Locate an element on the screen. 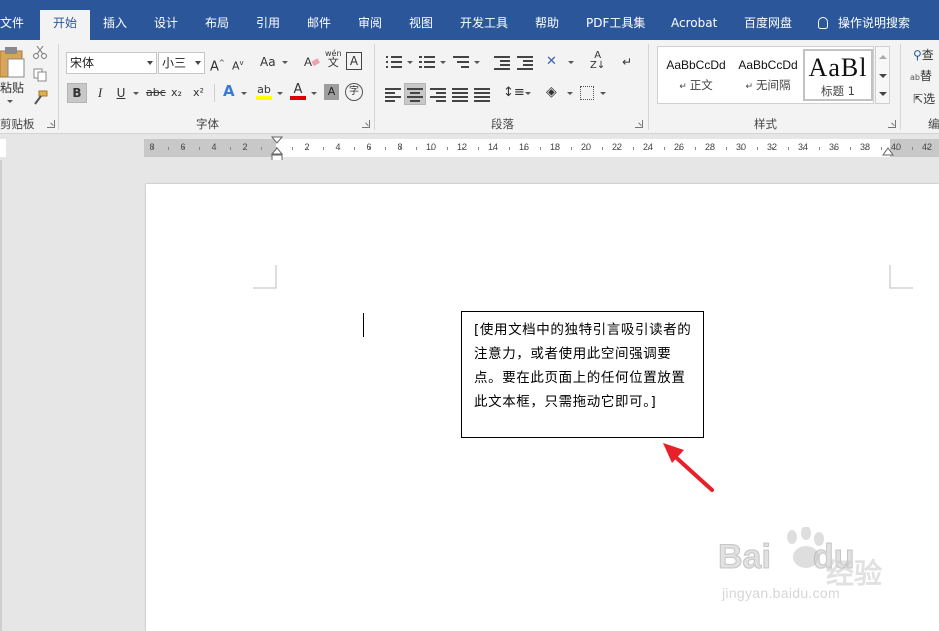  right-indent-icon is located at coordinates (888, 151).